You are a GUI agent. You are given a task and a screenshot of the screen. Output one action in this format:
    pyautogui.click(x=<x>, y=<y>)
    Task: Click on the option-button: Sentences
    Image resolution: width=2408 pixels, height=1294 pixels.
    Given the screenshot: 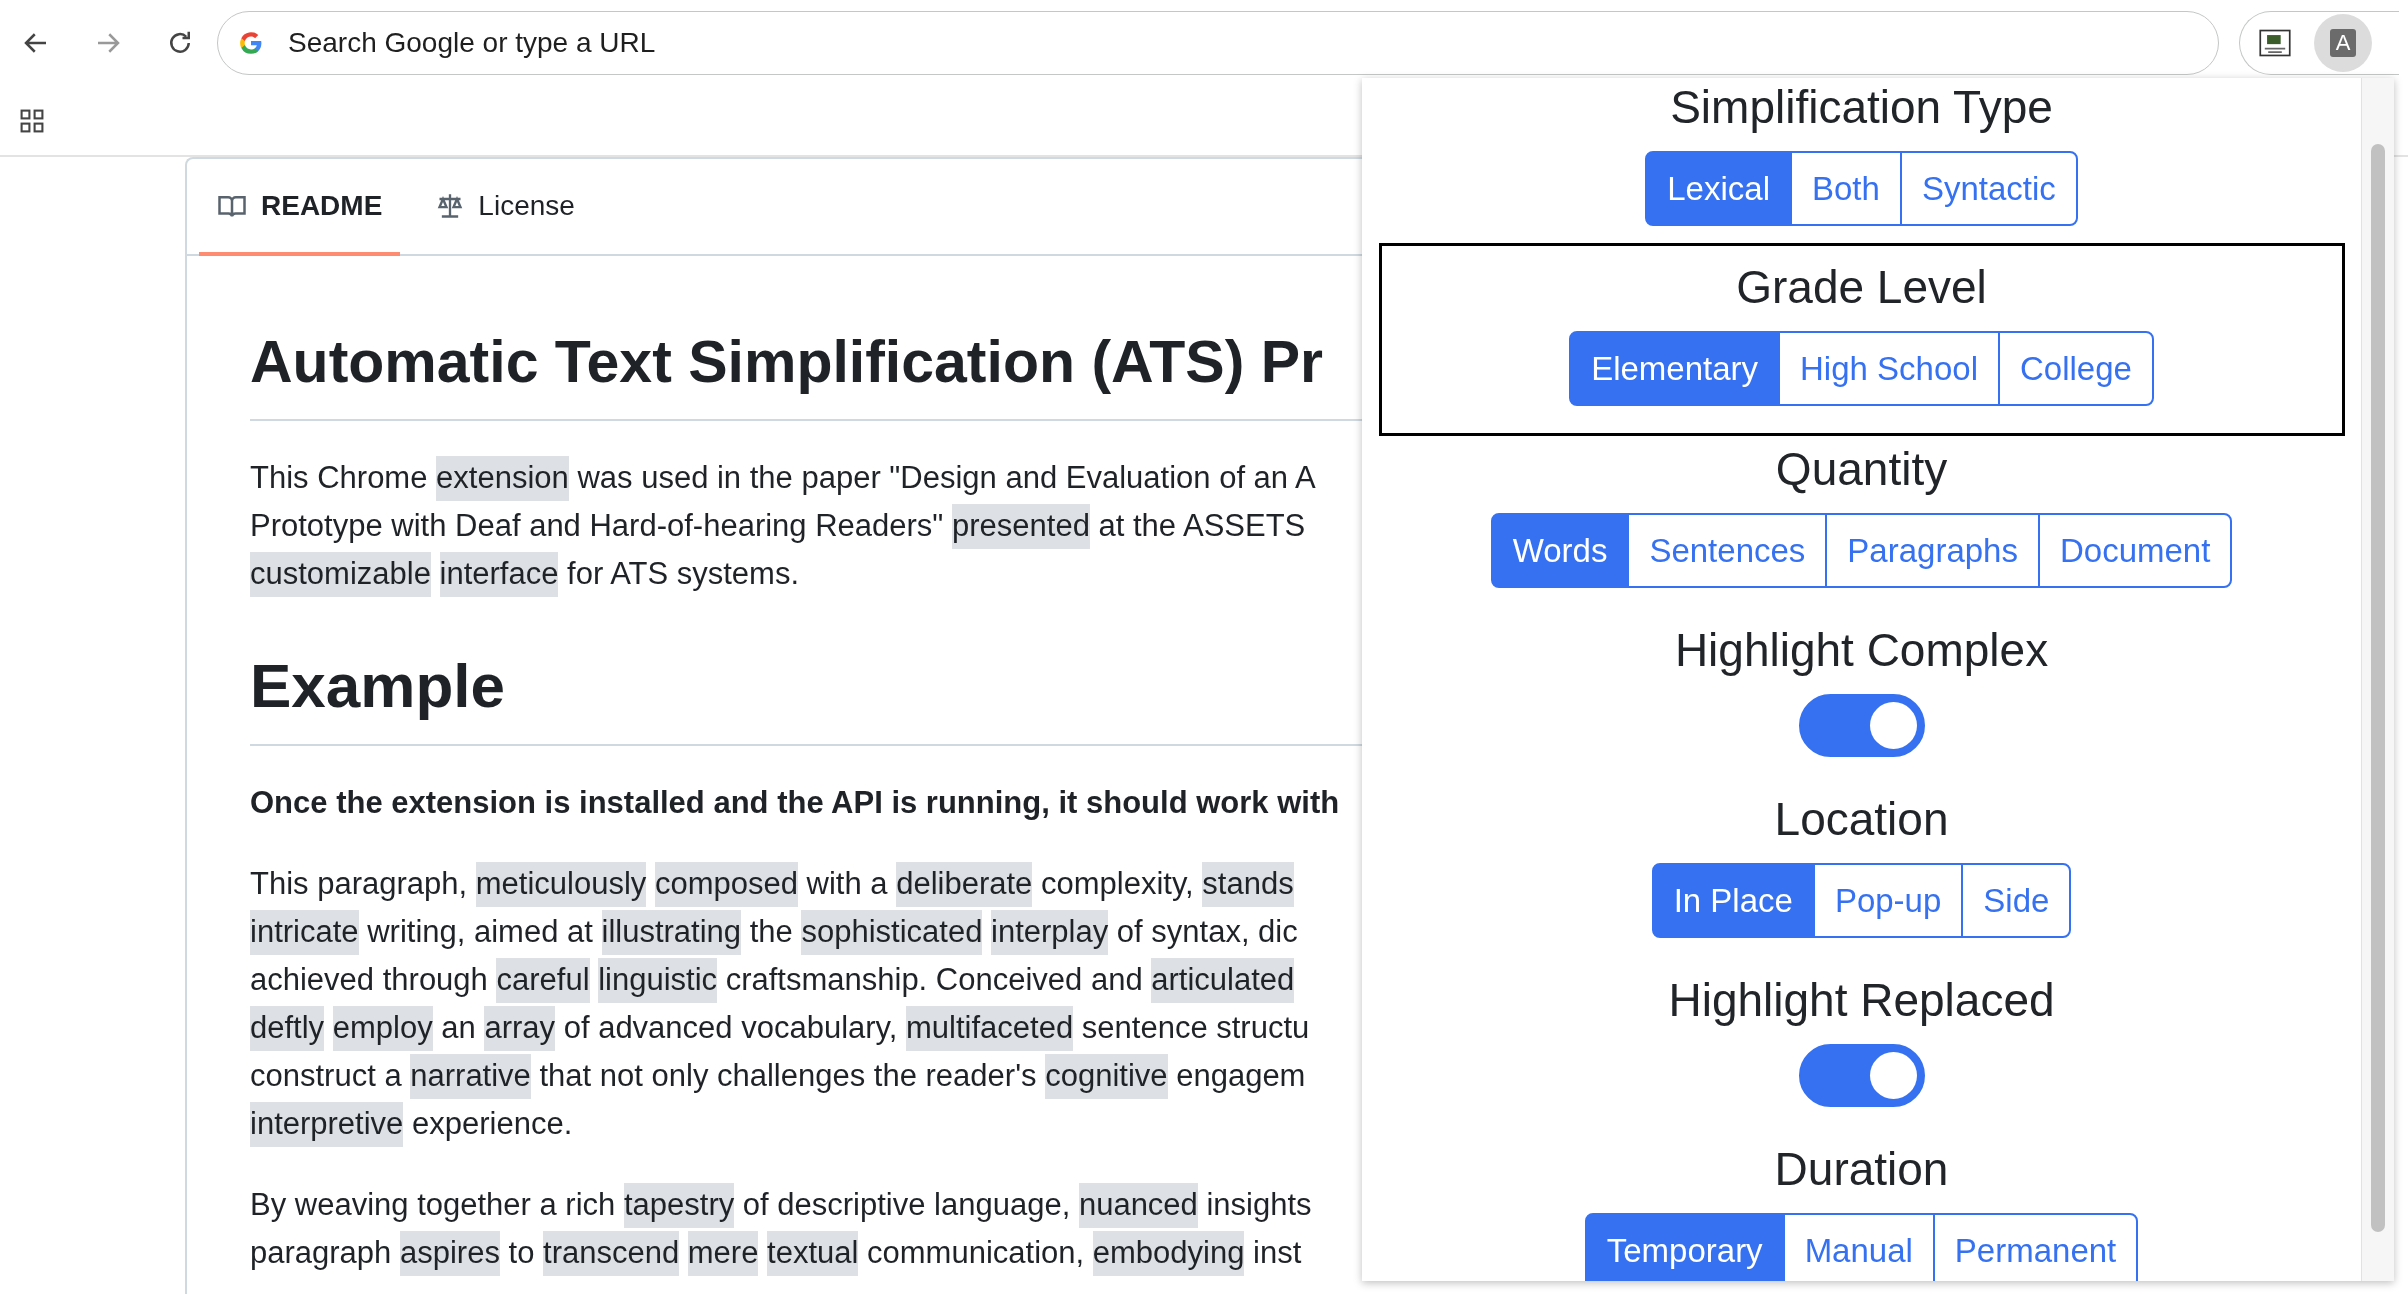 What is the action you would take?
    pyautogui.click(x=1727, y=550)
    